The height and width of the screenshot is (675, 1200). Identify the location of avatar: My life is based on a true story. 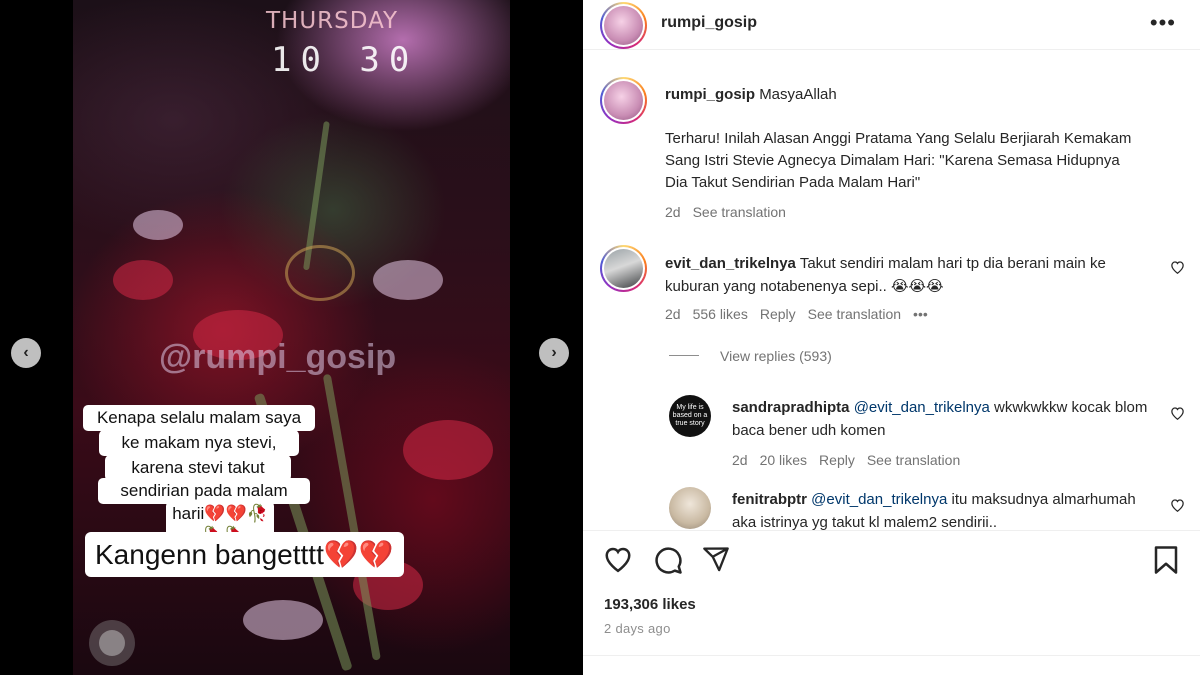
(690, 416).